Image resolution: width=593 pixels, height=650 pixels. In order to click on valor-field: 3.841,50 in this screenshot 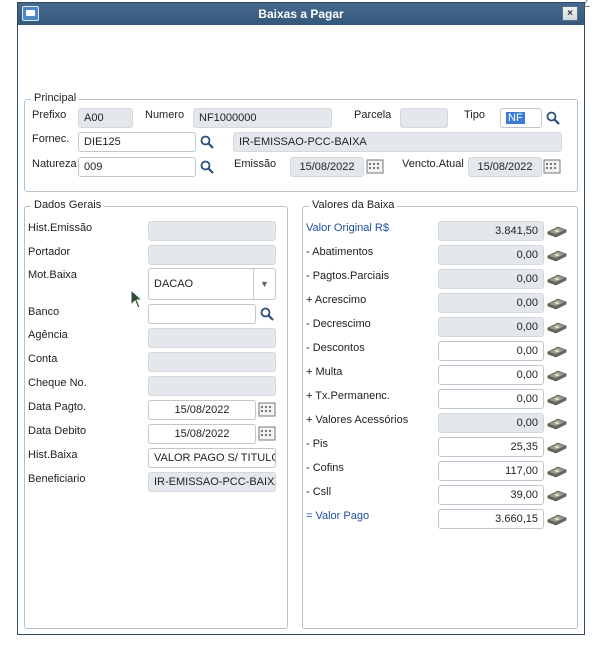, I will do `click(491, 231)`.